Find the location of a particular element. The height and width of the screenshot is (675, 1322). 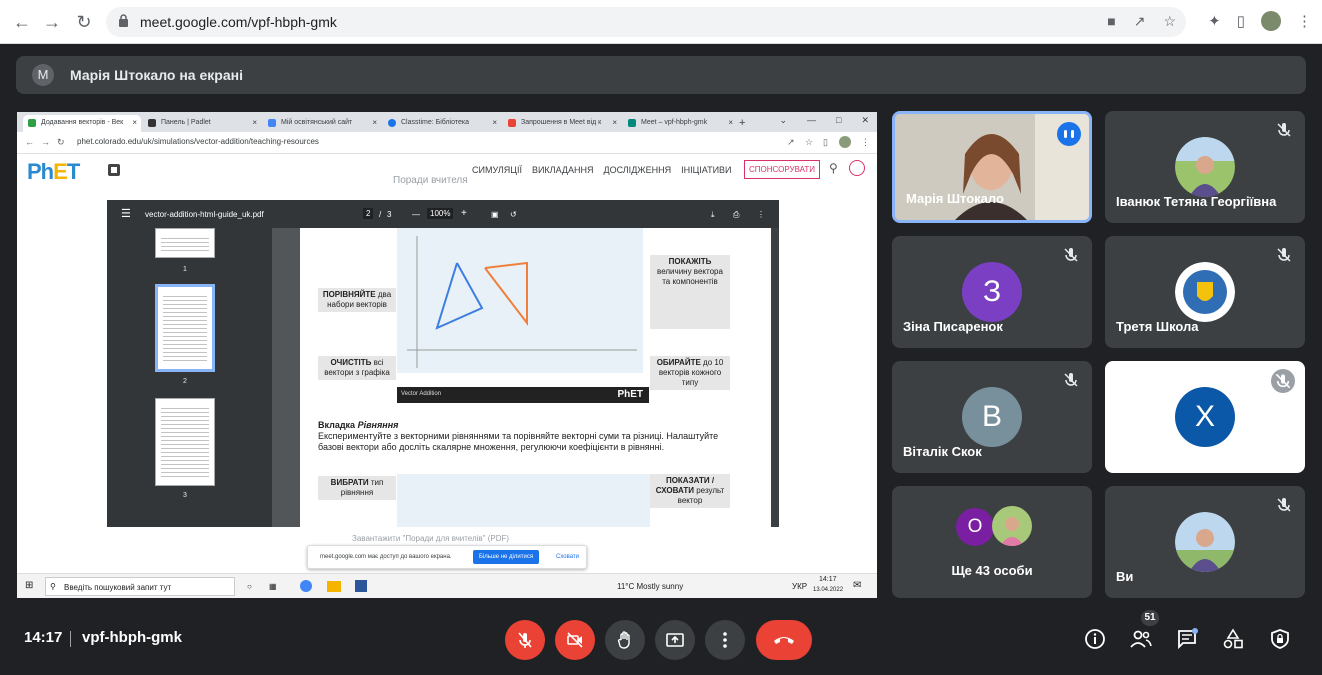

pdf-scrollbar is located at coordinates (775, 377).